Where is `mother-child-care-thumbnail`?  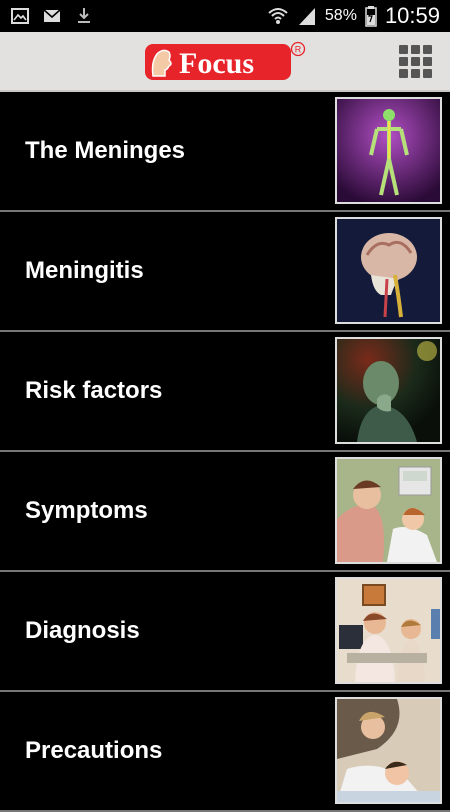 mother-child-care-thumbnail is located at coordinates (388, 750).